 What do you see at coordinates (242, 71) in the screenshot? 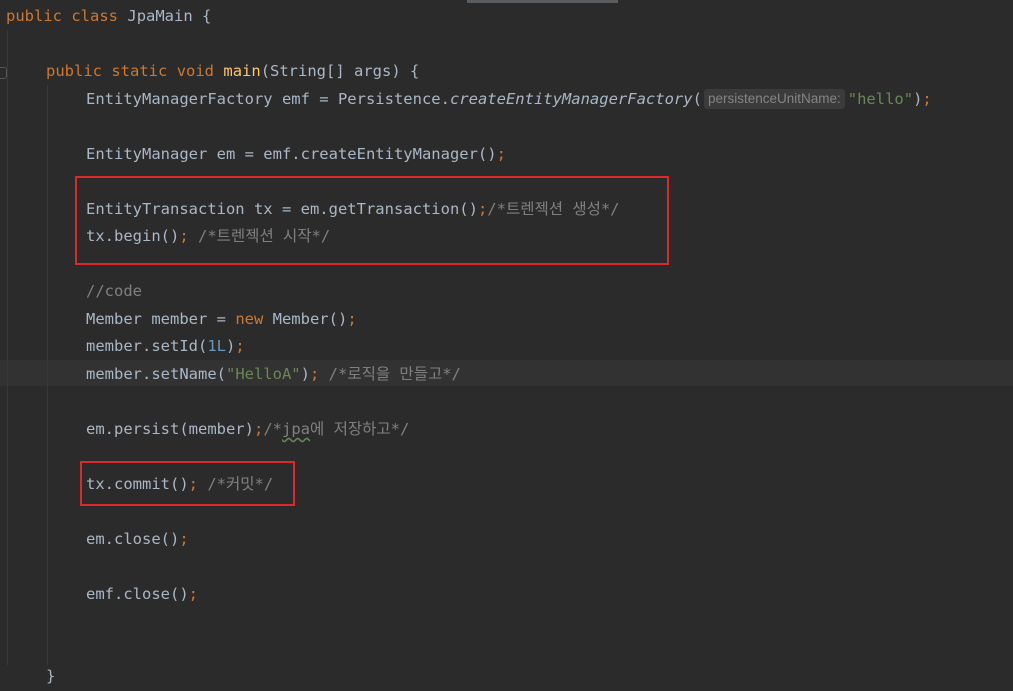
I see `method-name: main` at bounding box center [242, 71].